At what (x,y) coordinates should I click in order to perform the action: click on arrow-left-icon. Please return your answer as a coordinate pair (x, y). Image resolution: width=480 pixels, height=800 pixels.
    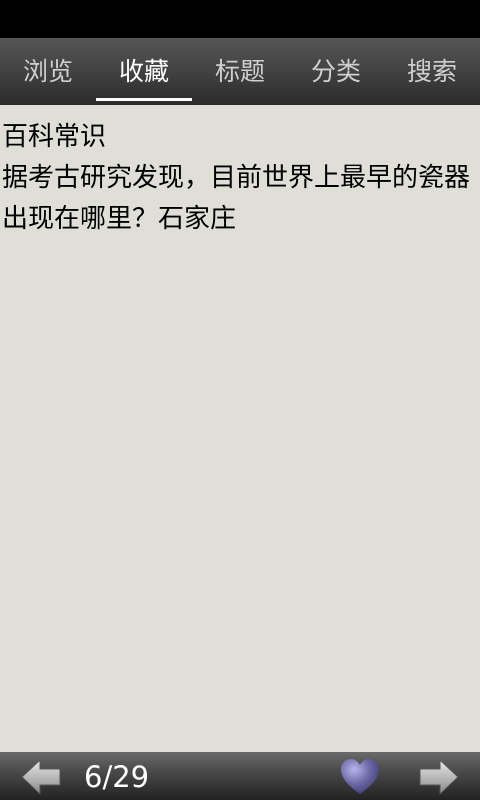
    Looking at the image, I should click on (41, 777).